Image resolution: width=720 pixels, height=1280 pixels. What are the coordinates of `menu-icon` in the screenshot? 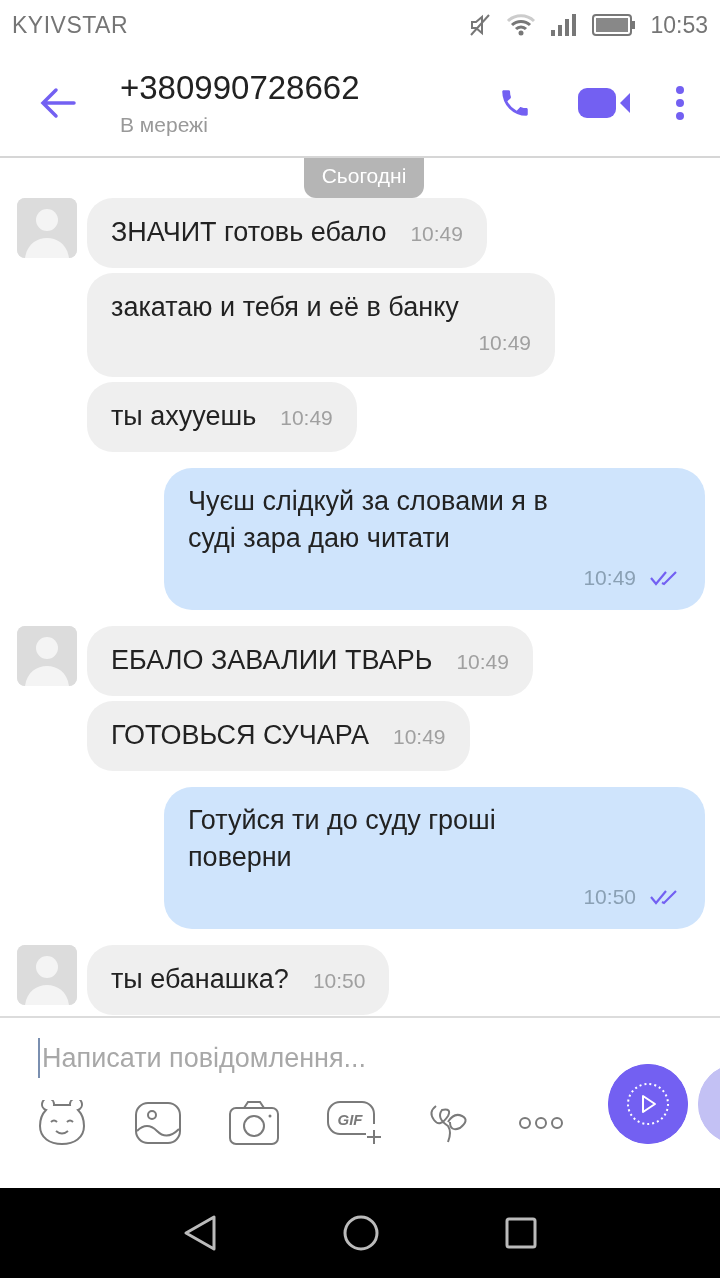 It's located at (680, 103).